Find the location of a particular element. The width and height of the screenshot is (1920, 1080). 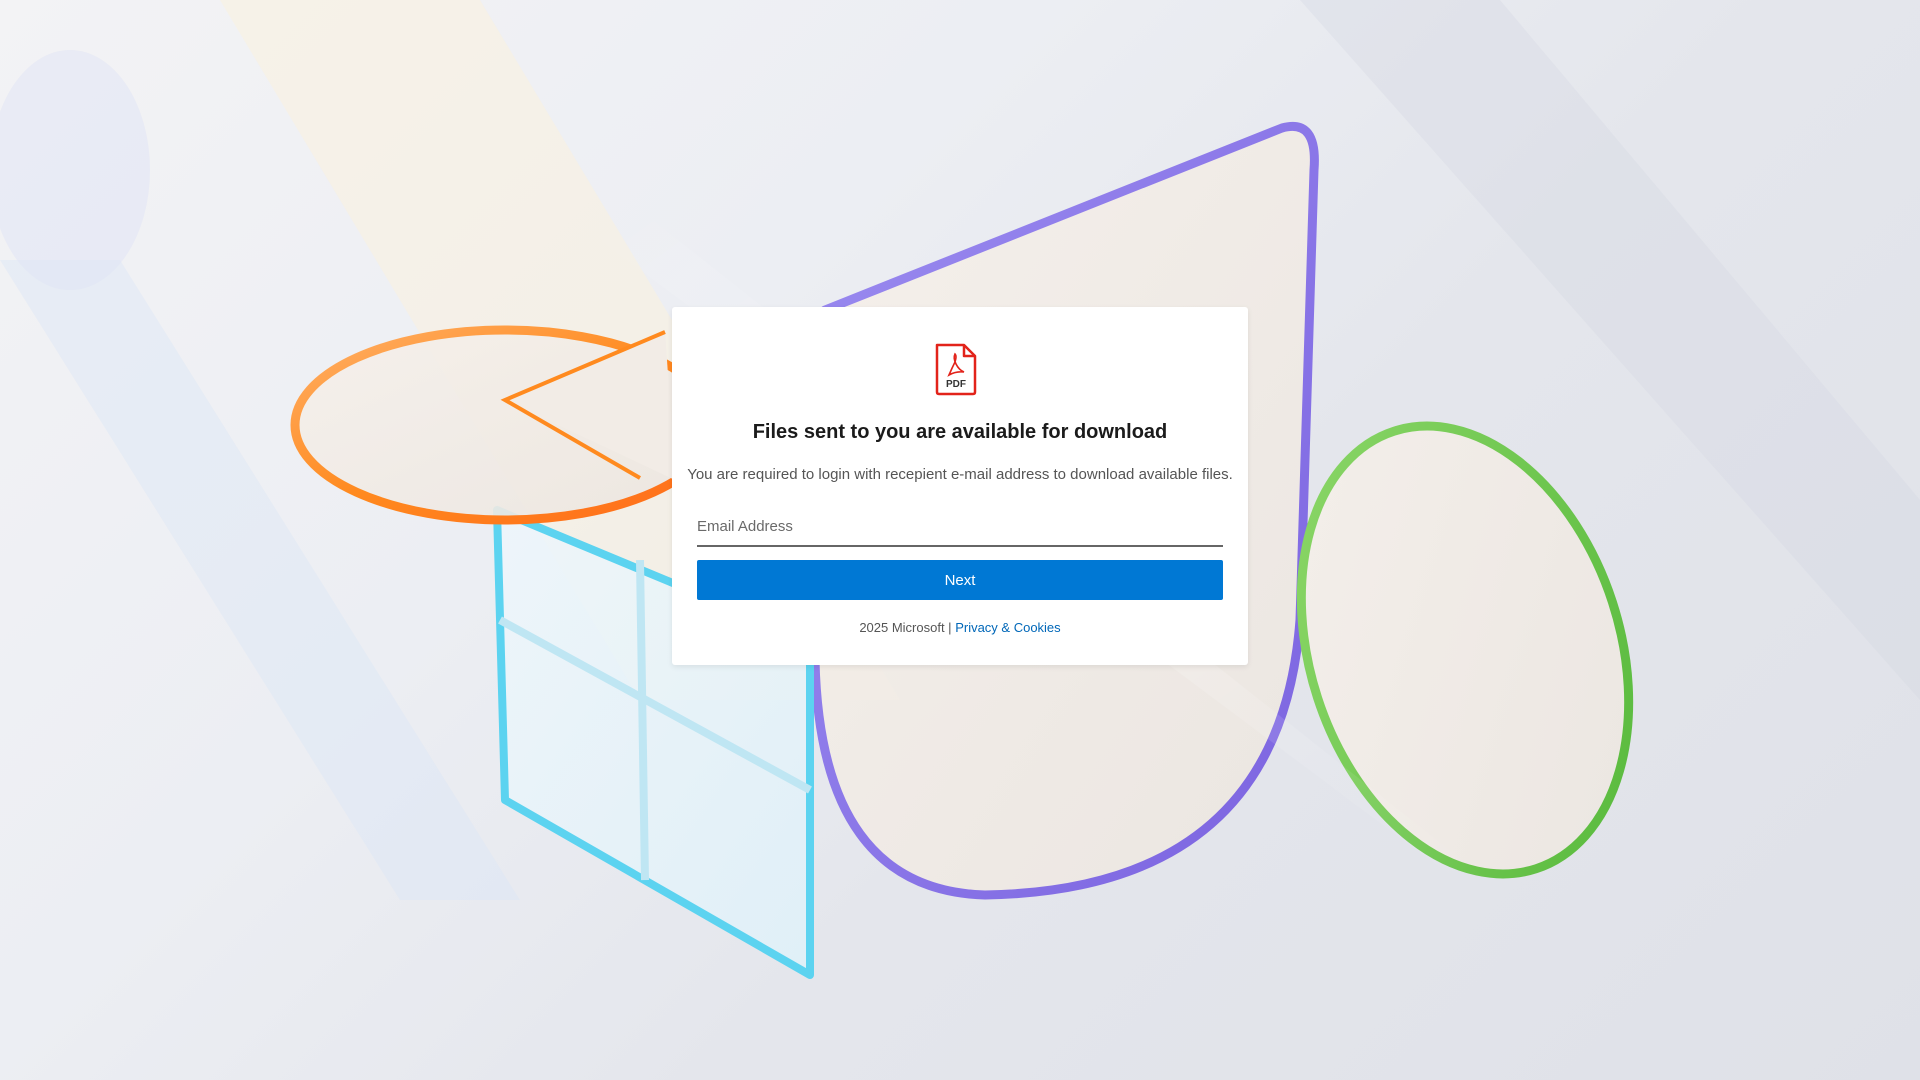

footer: 2025 Microsoft | Privacy & Cookies is located at coordinates (960, 627).